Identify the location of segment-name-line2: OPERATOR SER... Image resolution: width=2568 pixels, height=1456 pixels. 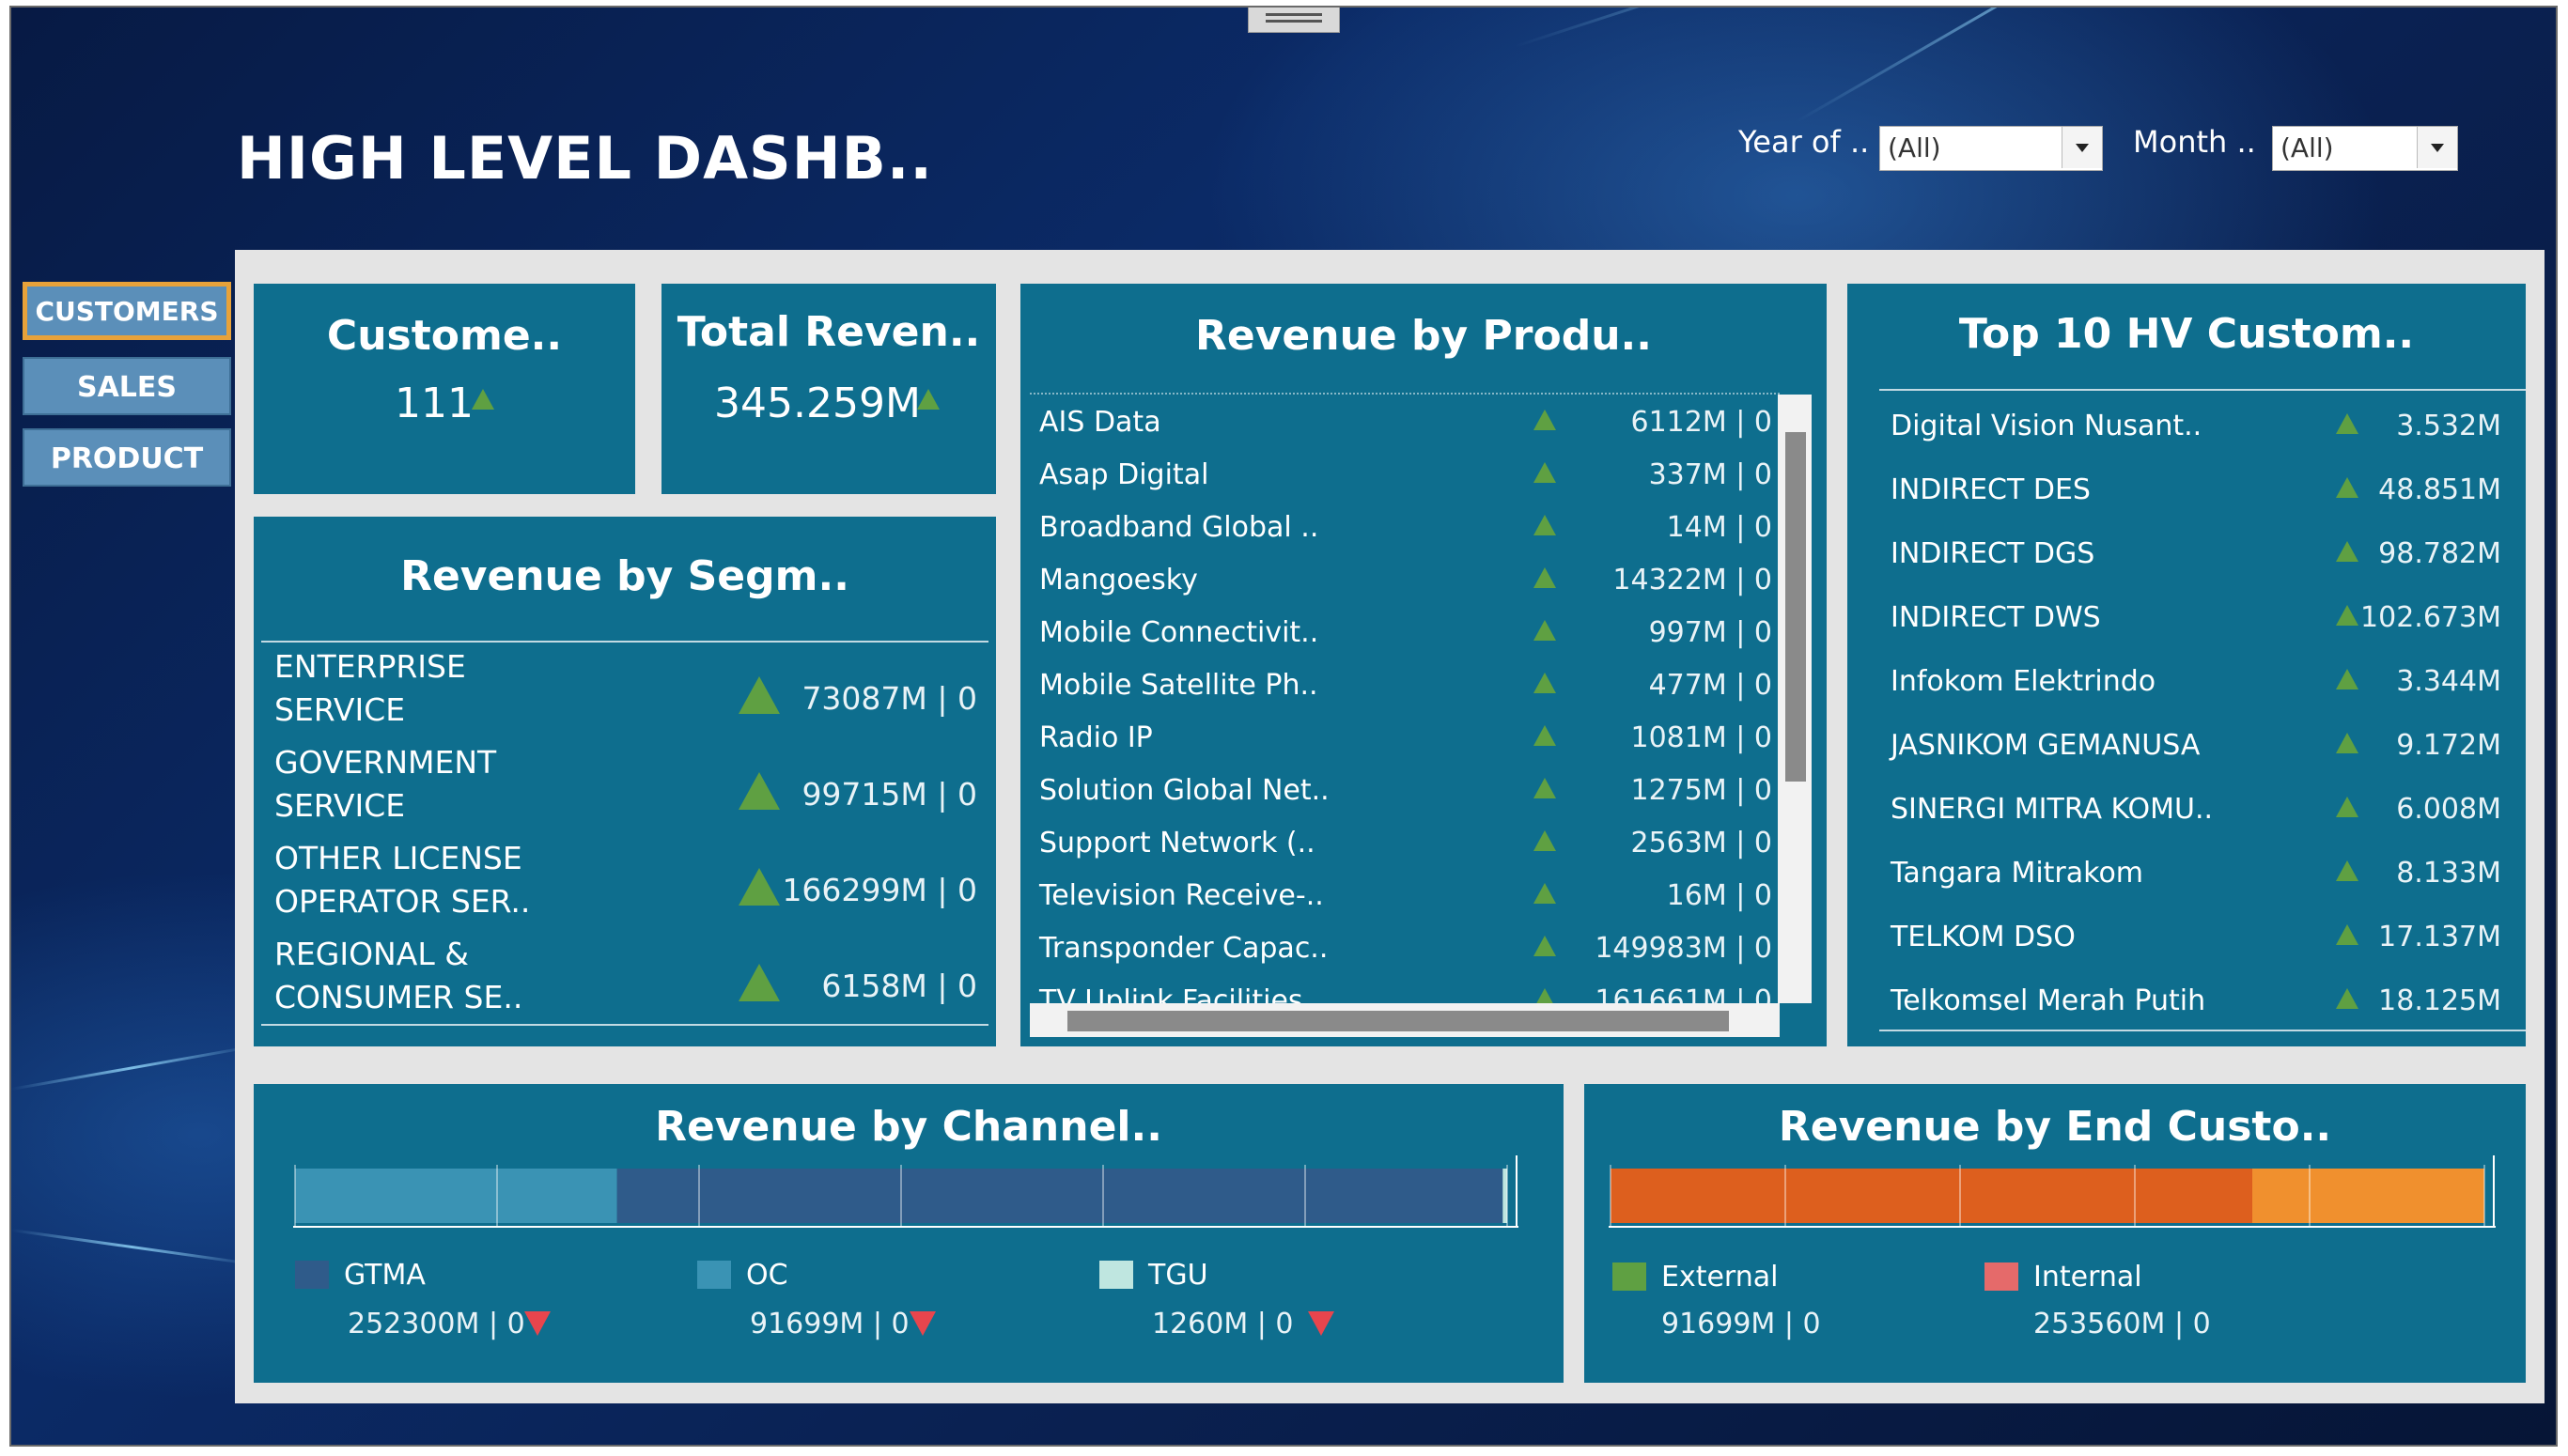
(402, 901).